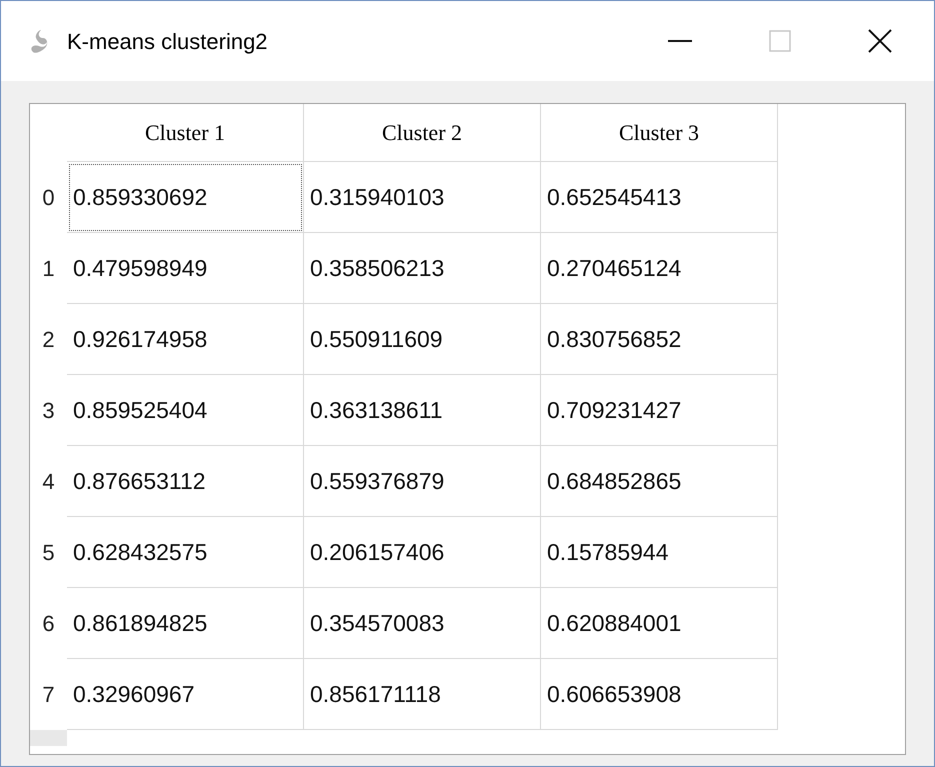 This screenshot has width=935, height=767. I want to click on table-cell: 0.830756852, so click(659, 339).